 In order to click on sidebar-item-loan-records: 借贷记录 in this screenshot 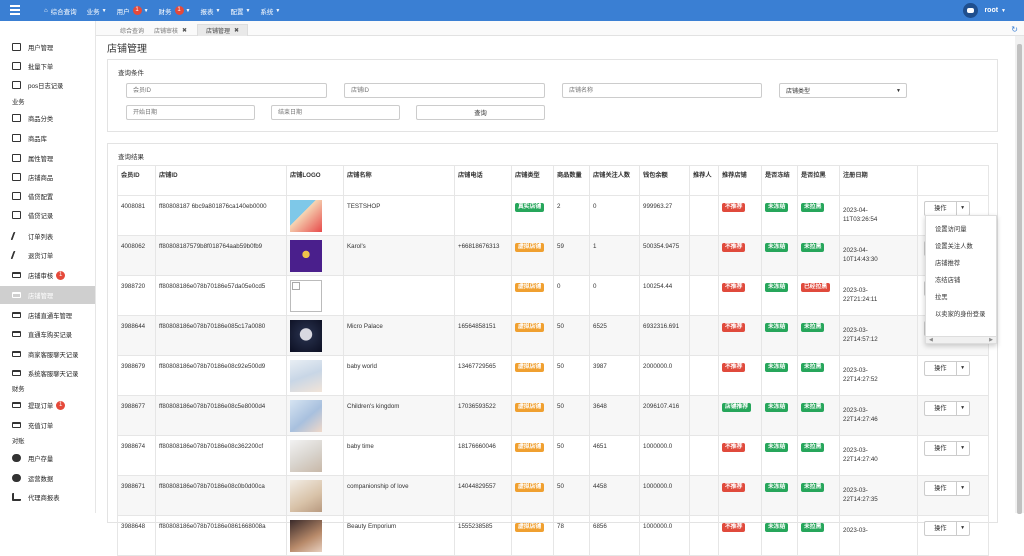, I will do `click(47, 215)`.